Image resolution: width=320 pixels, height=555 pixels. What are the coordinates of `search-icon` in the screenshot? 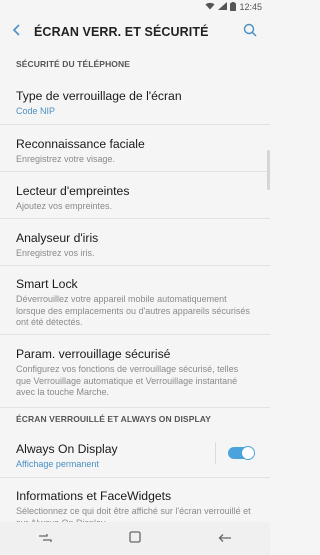 It's located at (250, 32).